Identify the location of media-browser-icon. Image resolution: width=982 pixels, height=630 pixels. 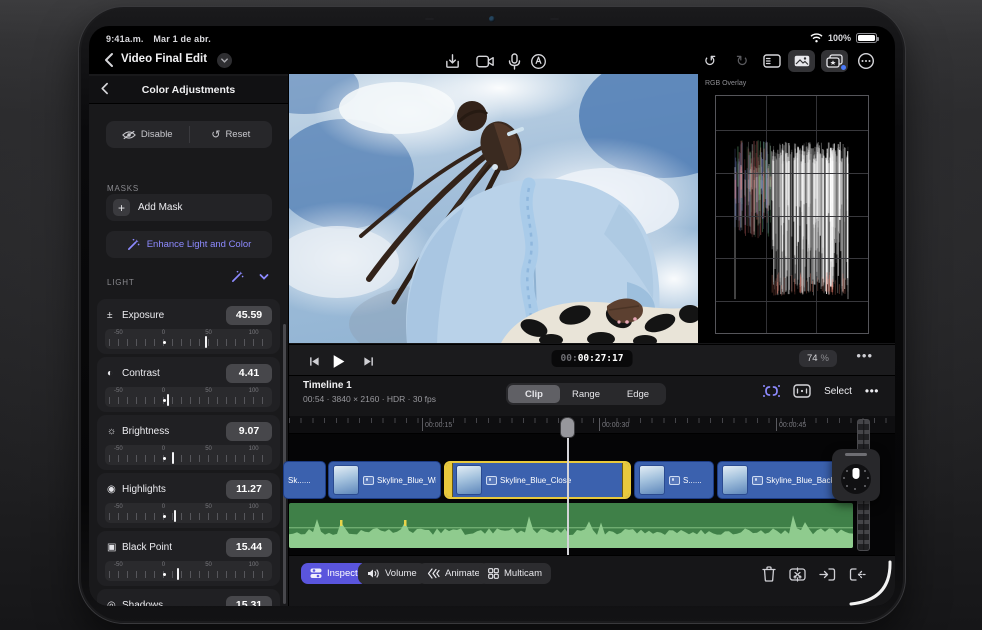
(801, 61).